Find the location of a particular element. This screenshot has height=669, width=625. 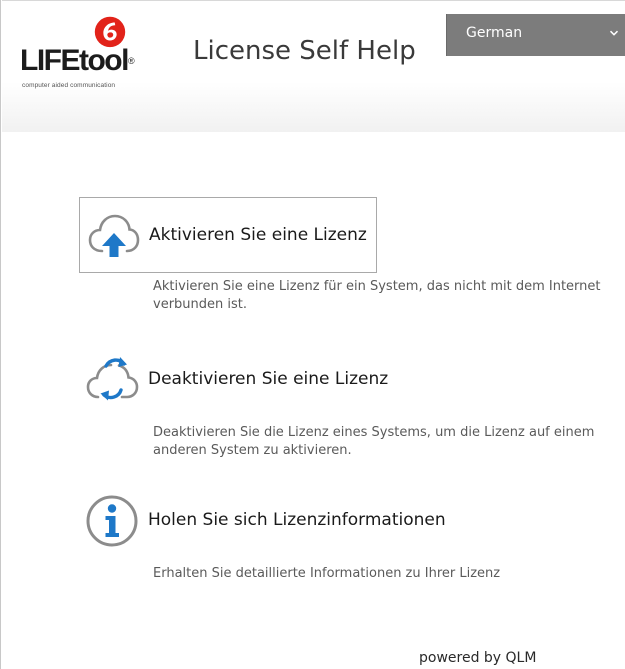

cloud-sync-icon is located at coordinates (112, 379).